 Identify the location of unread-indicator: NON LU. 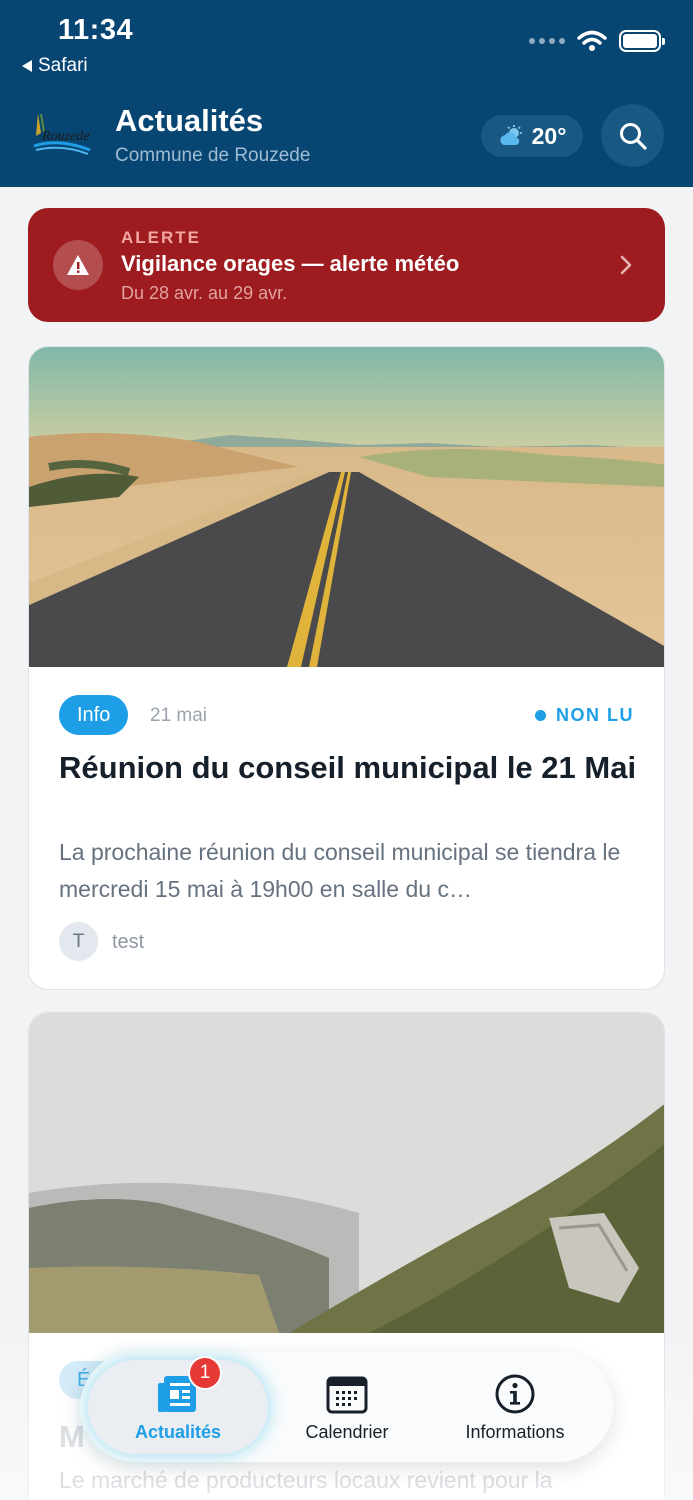
(584, 715).